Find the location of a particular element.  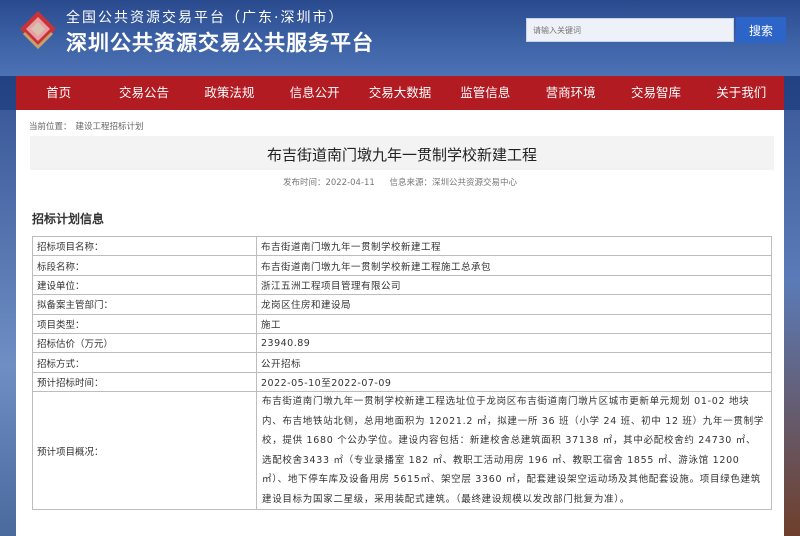

row-key: 招标估价（万元） is located at coordinates (144, 343).